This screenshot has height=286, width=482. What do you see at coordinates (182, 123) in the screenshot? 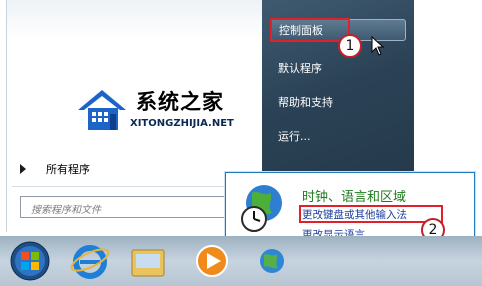
I see `watermark-site: XITONGZHIJIA.NET` at bounding box center [182, 123].